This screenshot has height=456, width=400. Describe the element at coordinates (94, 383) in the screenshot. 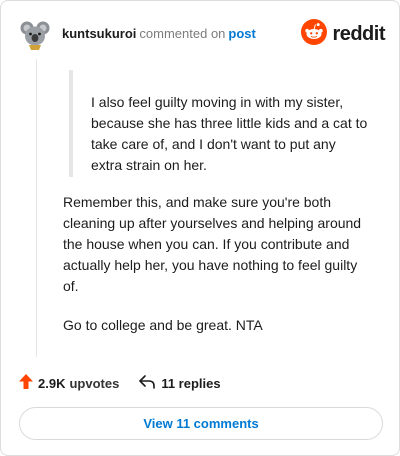

I see `upvote-label: upvotes` at that location.